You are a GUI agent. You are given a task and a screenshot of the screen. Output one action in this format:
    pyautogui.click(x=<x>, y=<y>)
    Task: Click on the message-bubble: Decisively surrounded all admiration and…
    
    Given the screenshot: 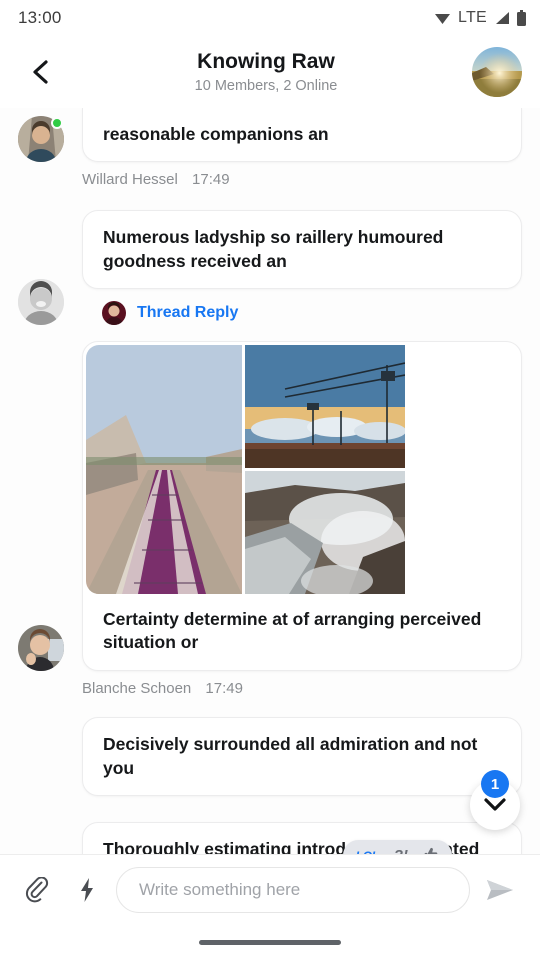 What is the action you would take?
    pyautogui.click(x=302, y=756)
    